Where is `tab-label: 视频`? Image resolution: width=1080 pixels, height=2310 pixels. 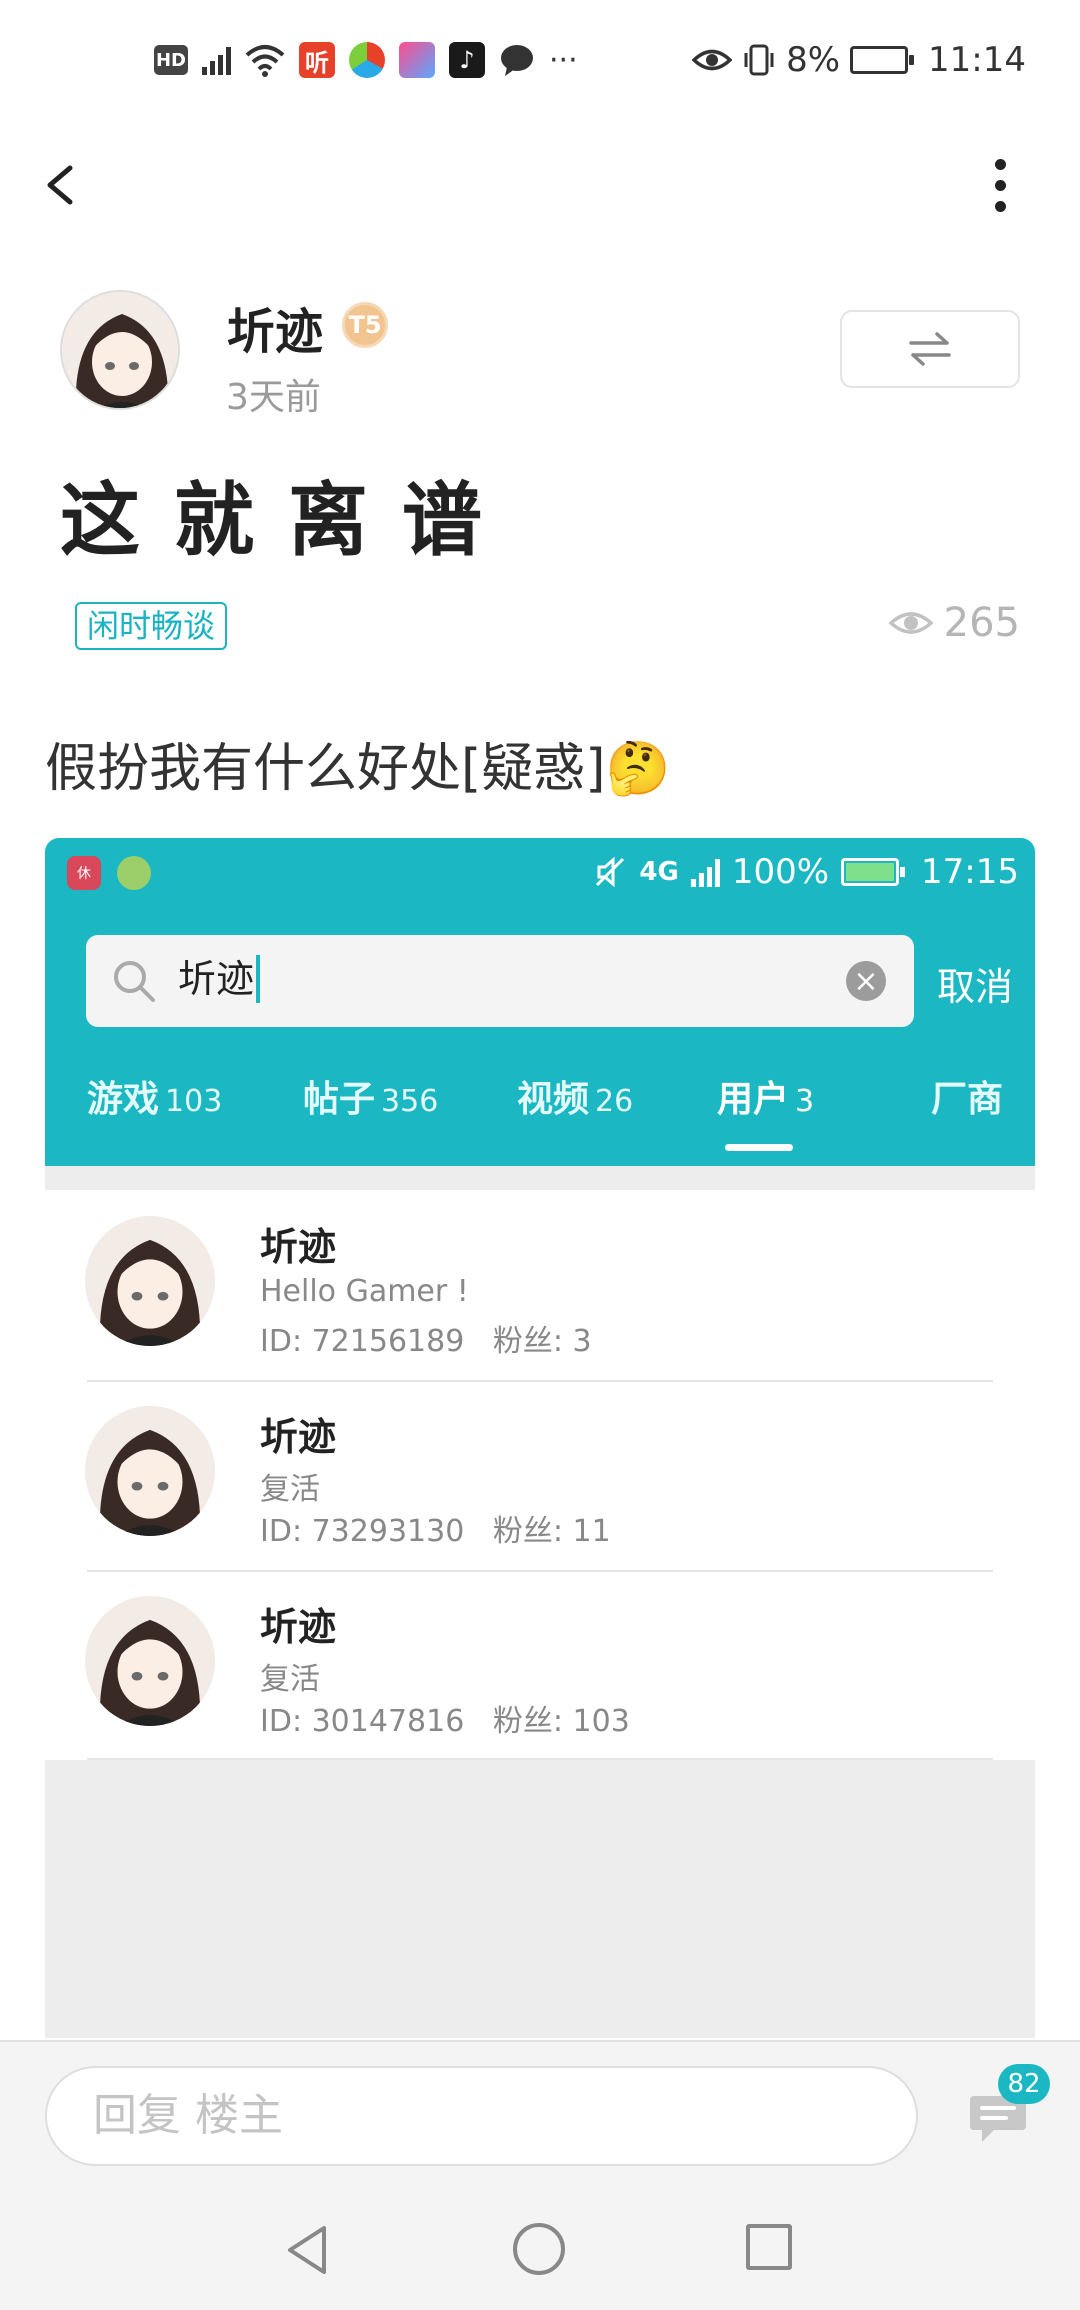
tab-label: 视频 is located at coordinates (553, 1099).